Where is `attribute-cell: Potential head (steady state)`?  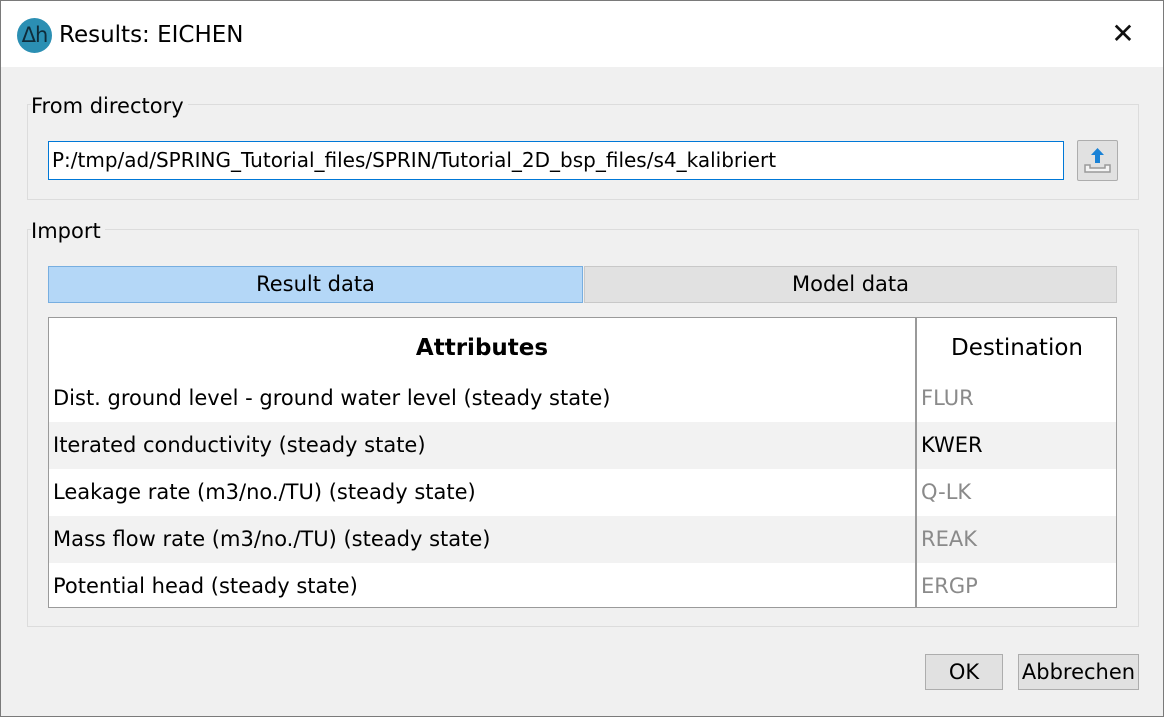
attribute-cell: Potential head (steady state) is located at coordinates (205, 586).